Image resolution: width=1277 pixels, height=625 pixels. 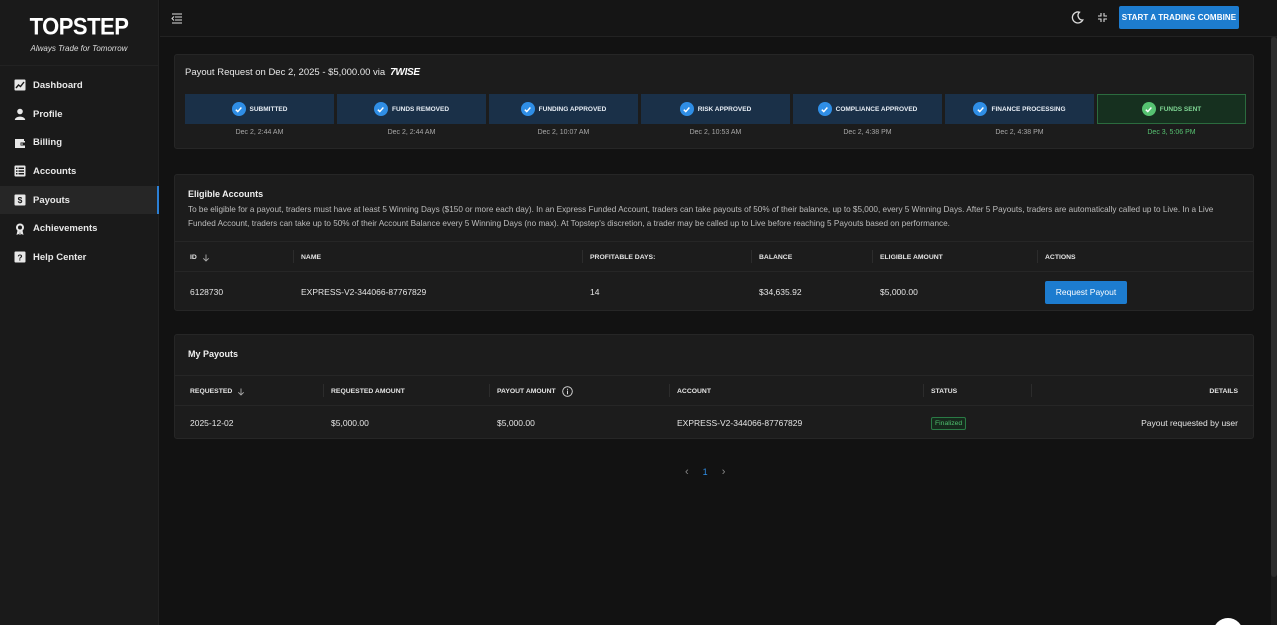 I want to click on cell-actions: Request Payout, so click(x=1086, y=292).